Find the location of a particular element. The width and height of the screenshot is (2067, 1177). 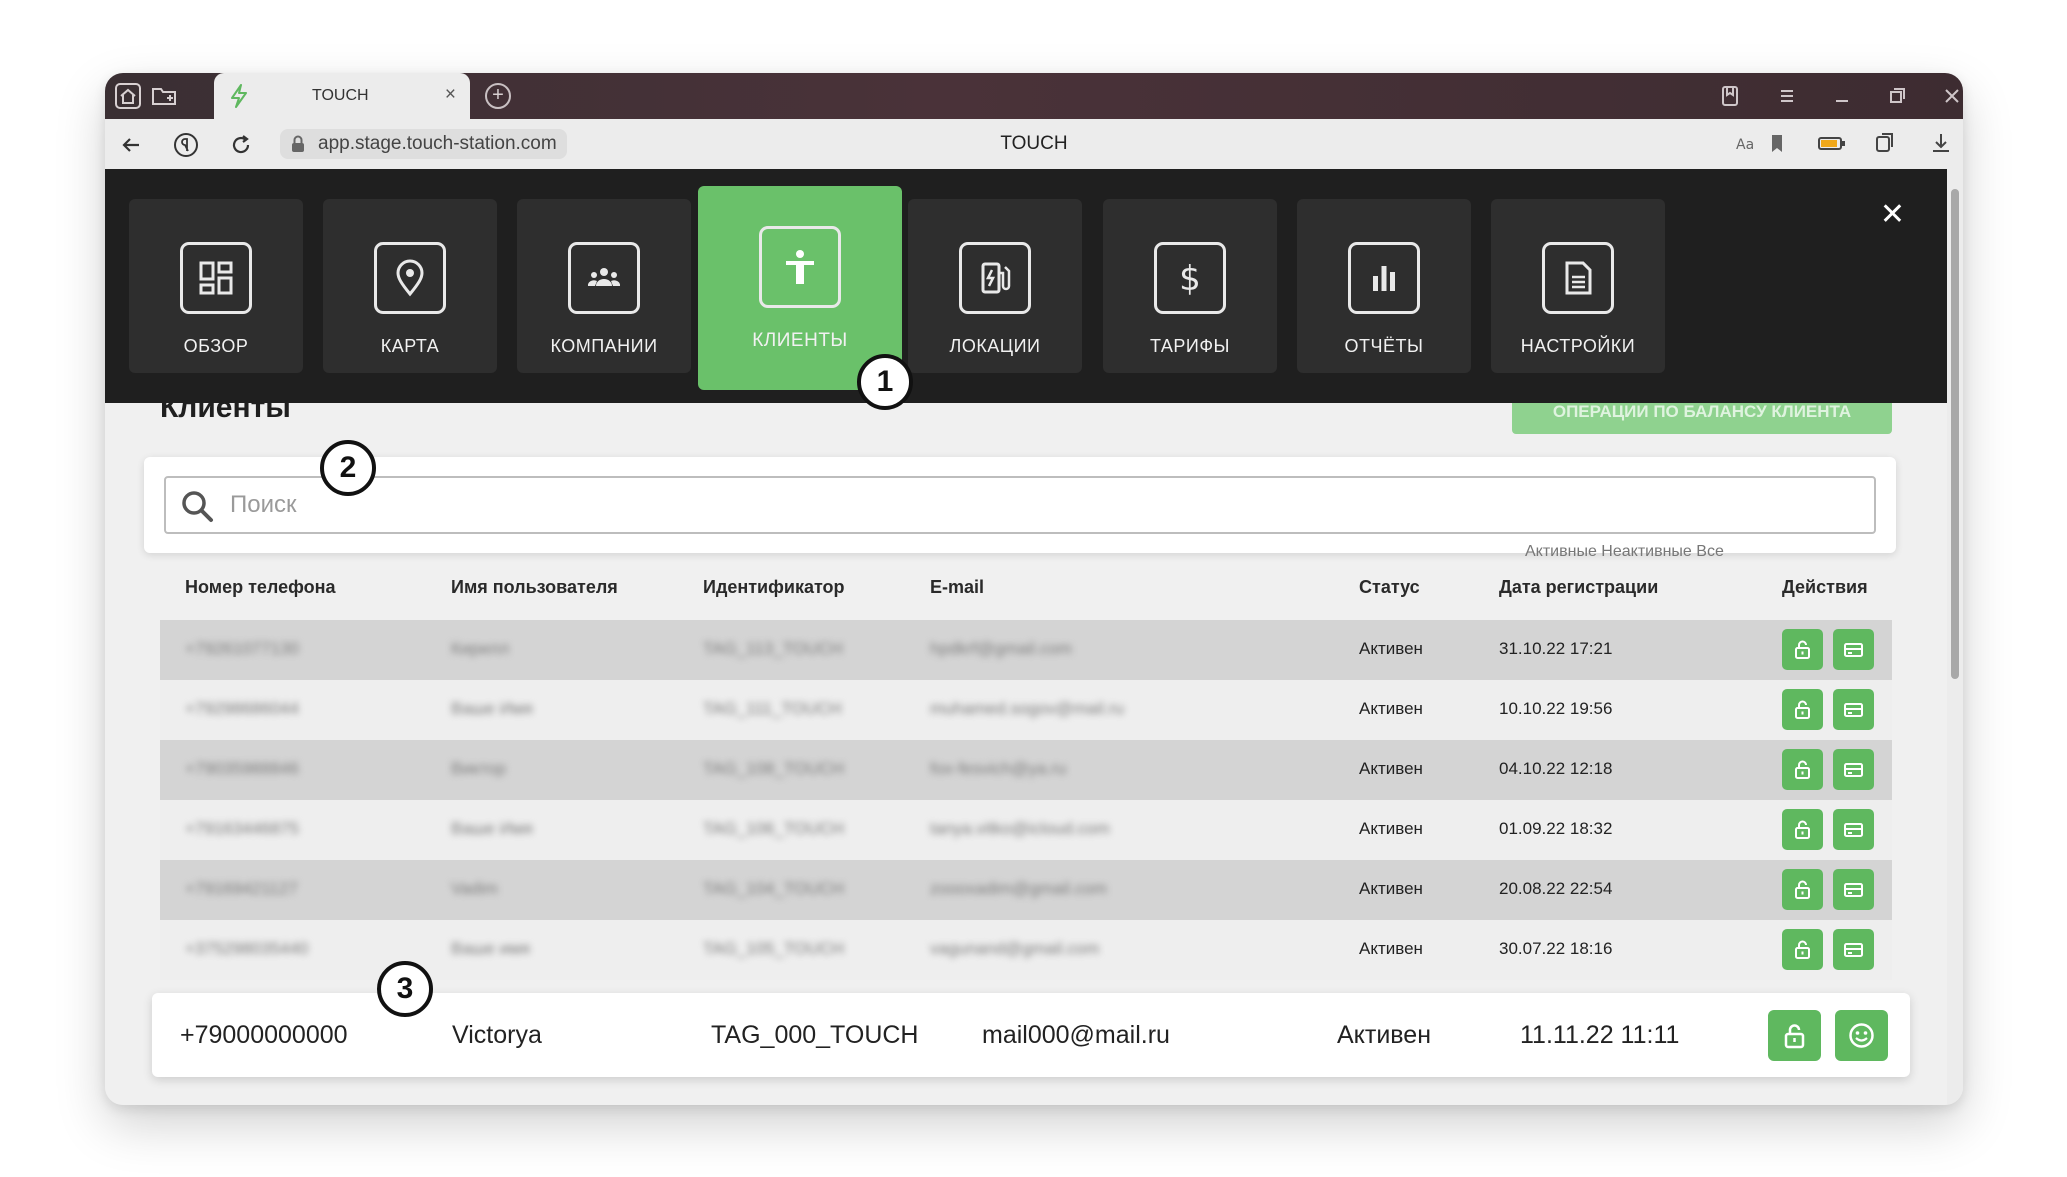

menu-item-overview: ОБЗОР is located at coordinates (216, 286).